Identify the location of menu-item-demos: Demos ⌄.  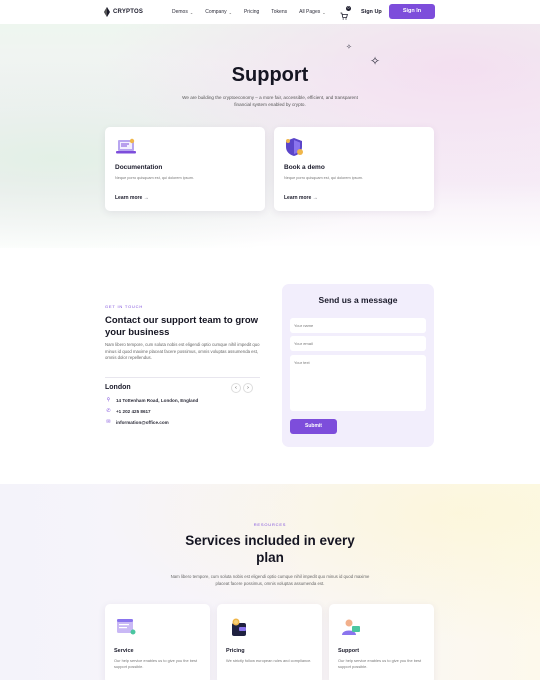
(182, 12).